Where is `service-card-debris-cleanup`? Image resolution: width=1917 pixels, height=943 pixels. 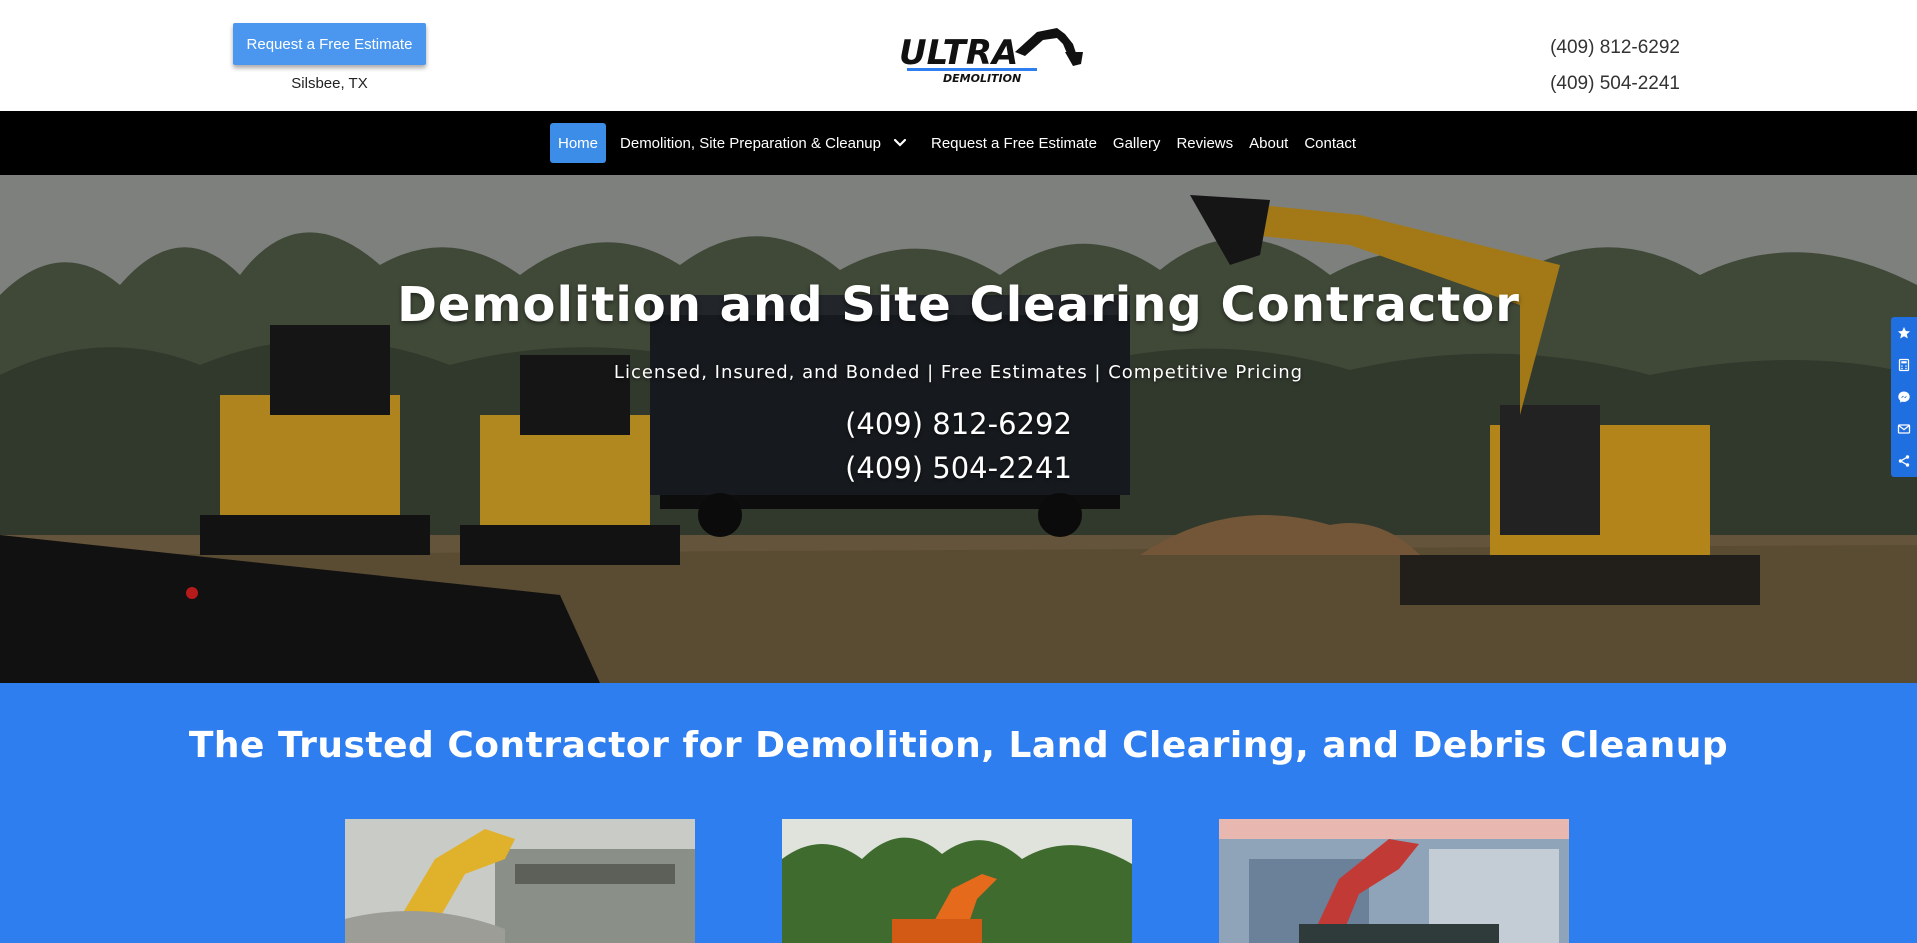
service-card-debris-cleanup is located at coordinates (1394, 881).